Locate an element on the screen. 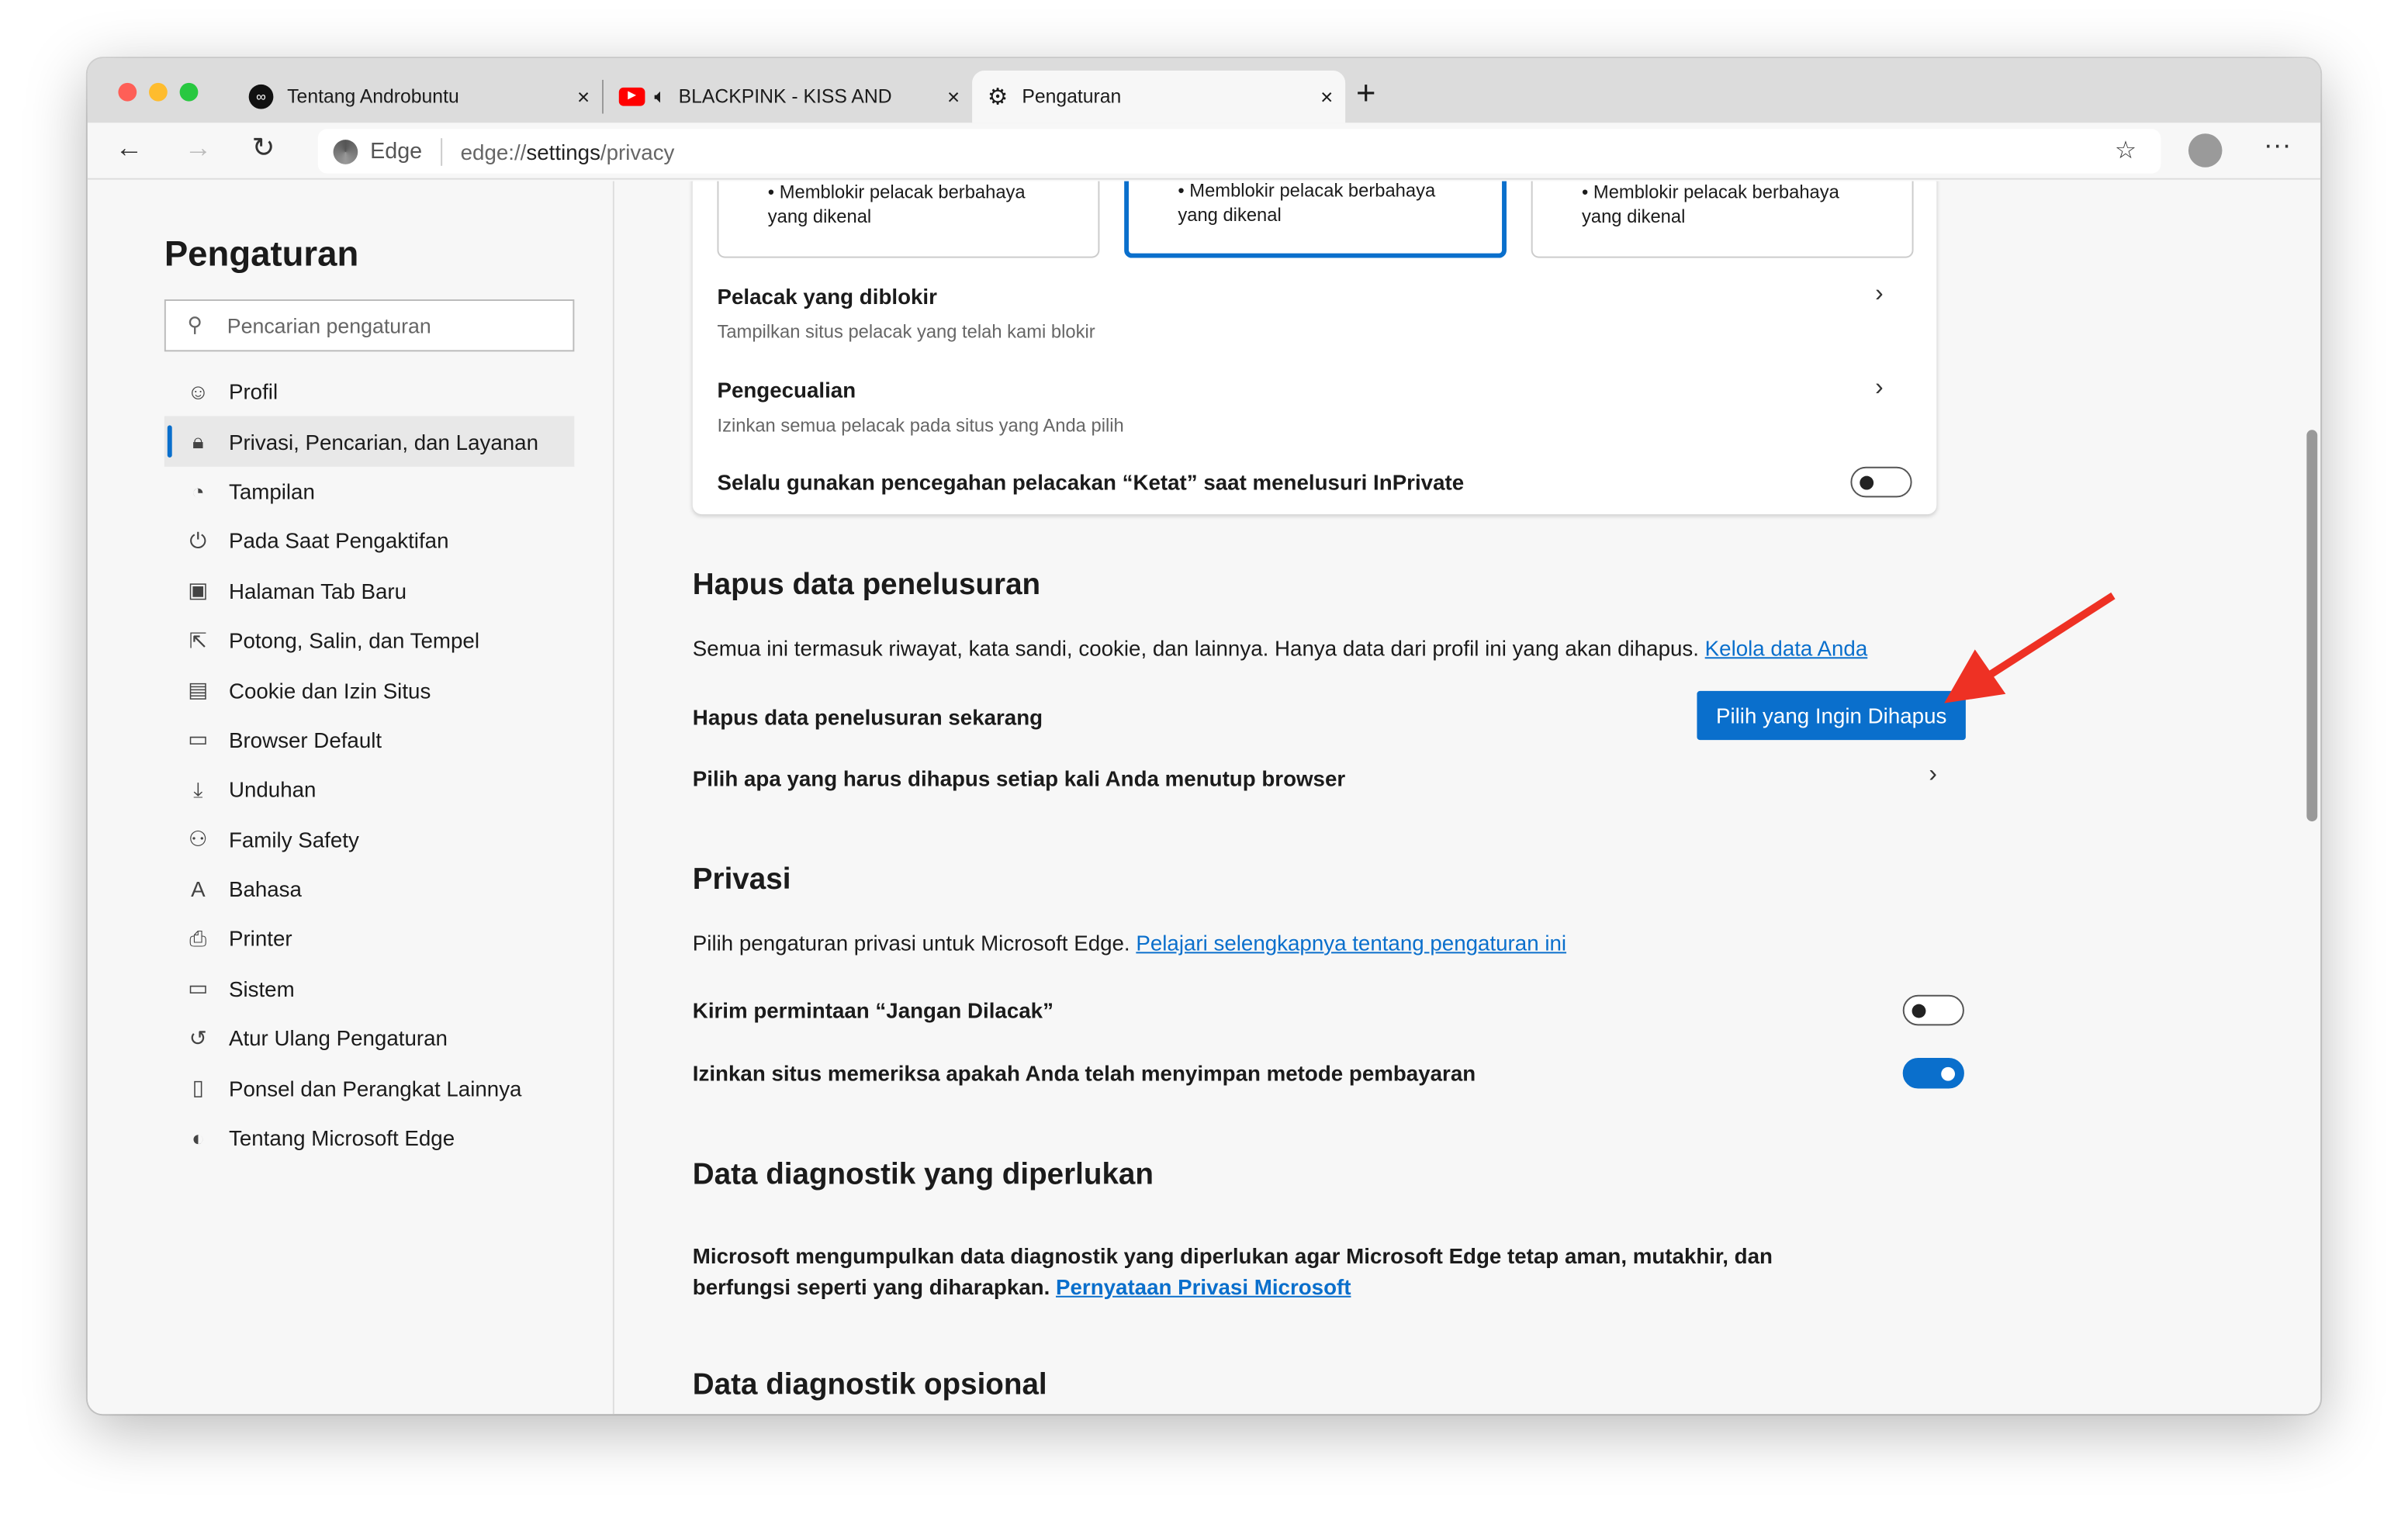  annotation-arrow is located at coordinates (2030, 647).